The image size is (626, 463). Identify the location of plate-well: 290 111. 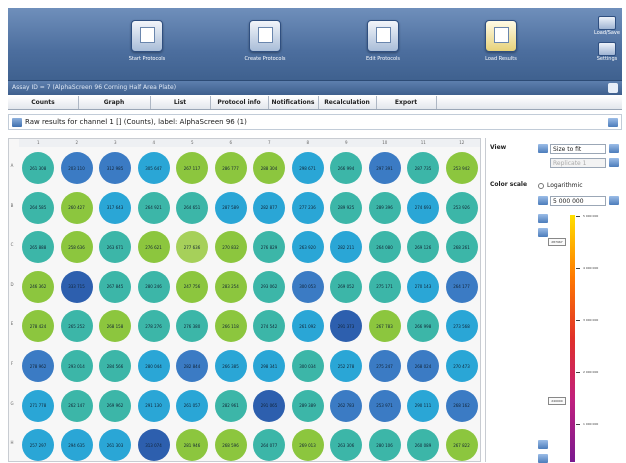
(423, 405).